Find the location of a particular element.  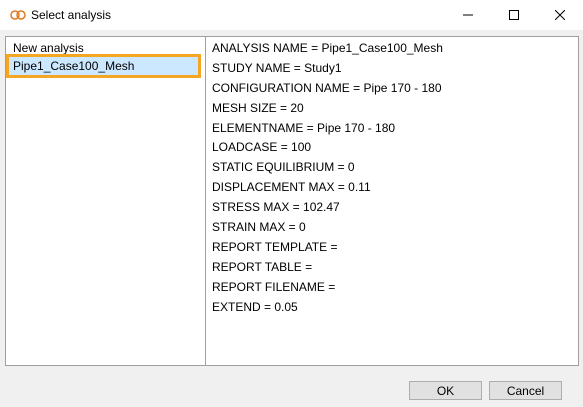

detail-stress-max: STRESS MAX = 102.47 is located at coordinates (276, 207).